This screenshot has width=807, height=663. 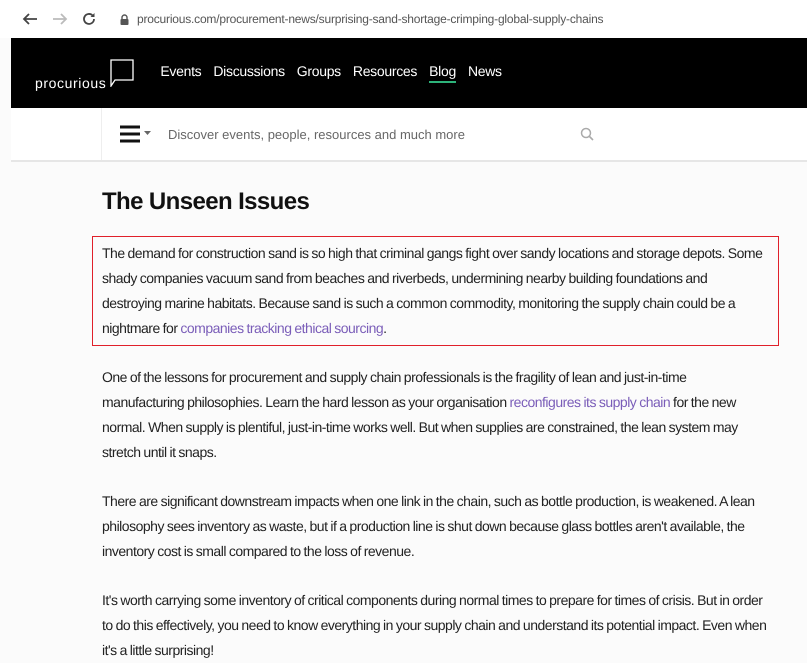 What do you see at coordinates (181, 73) in the screenshot?
I see `nav-link: Events` at bounding box center [181, 73].